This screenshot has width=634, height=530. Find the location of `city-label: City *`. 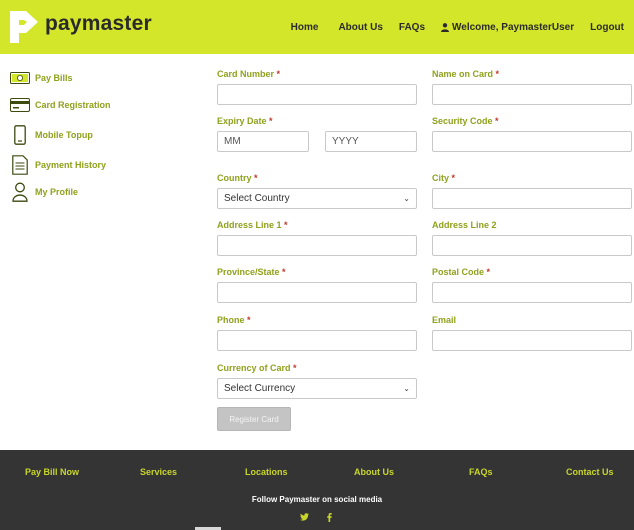

city-label: City * is located at coordinates (444, 178).